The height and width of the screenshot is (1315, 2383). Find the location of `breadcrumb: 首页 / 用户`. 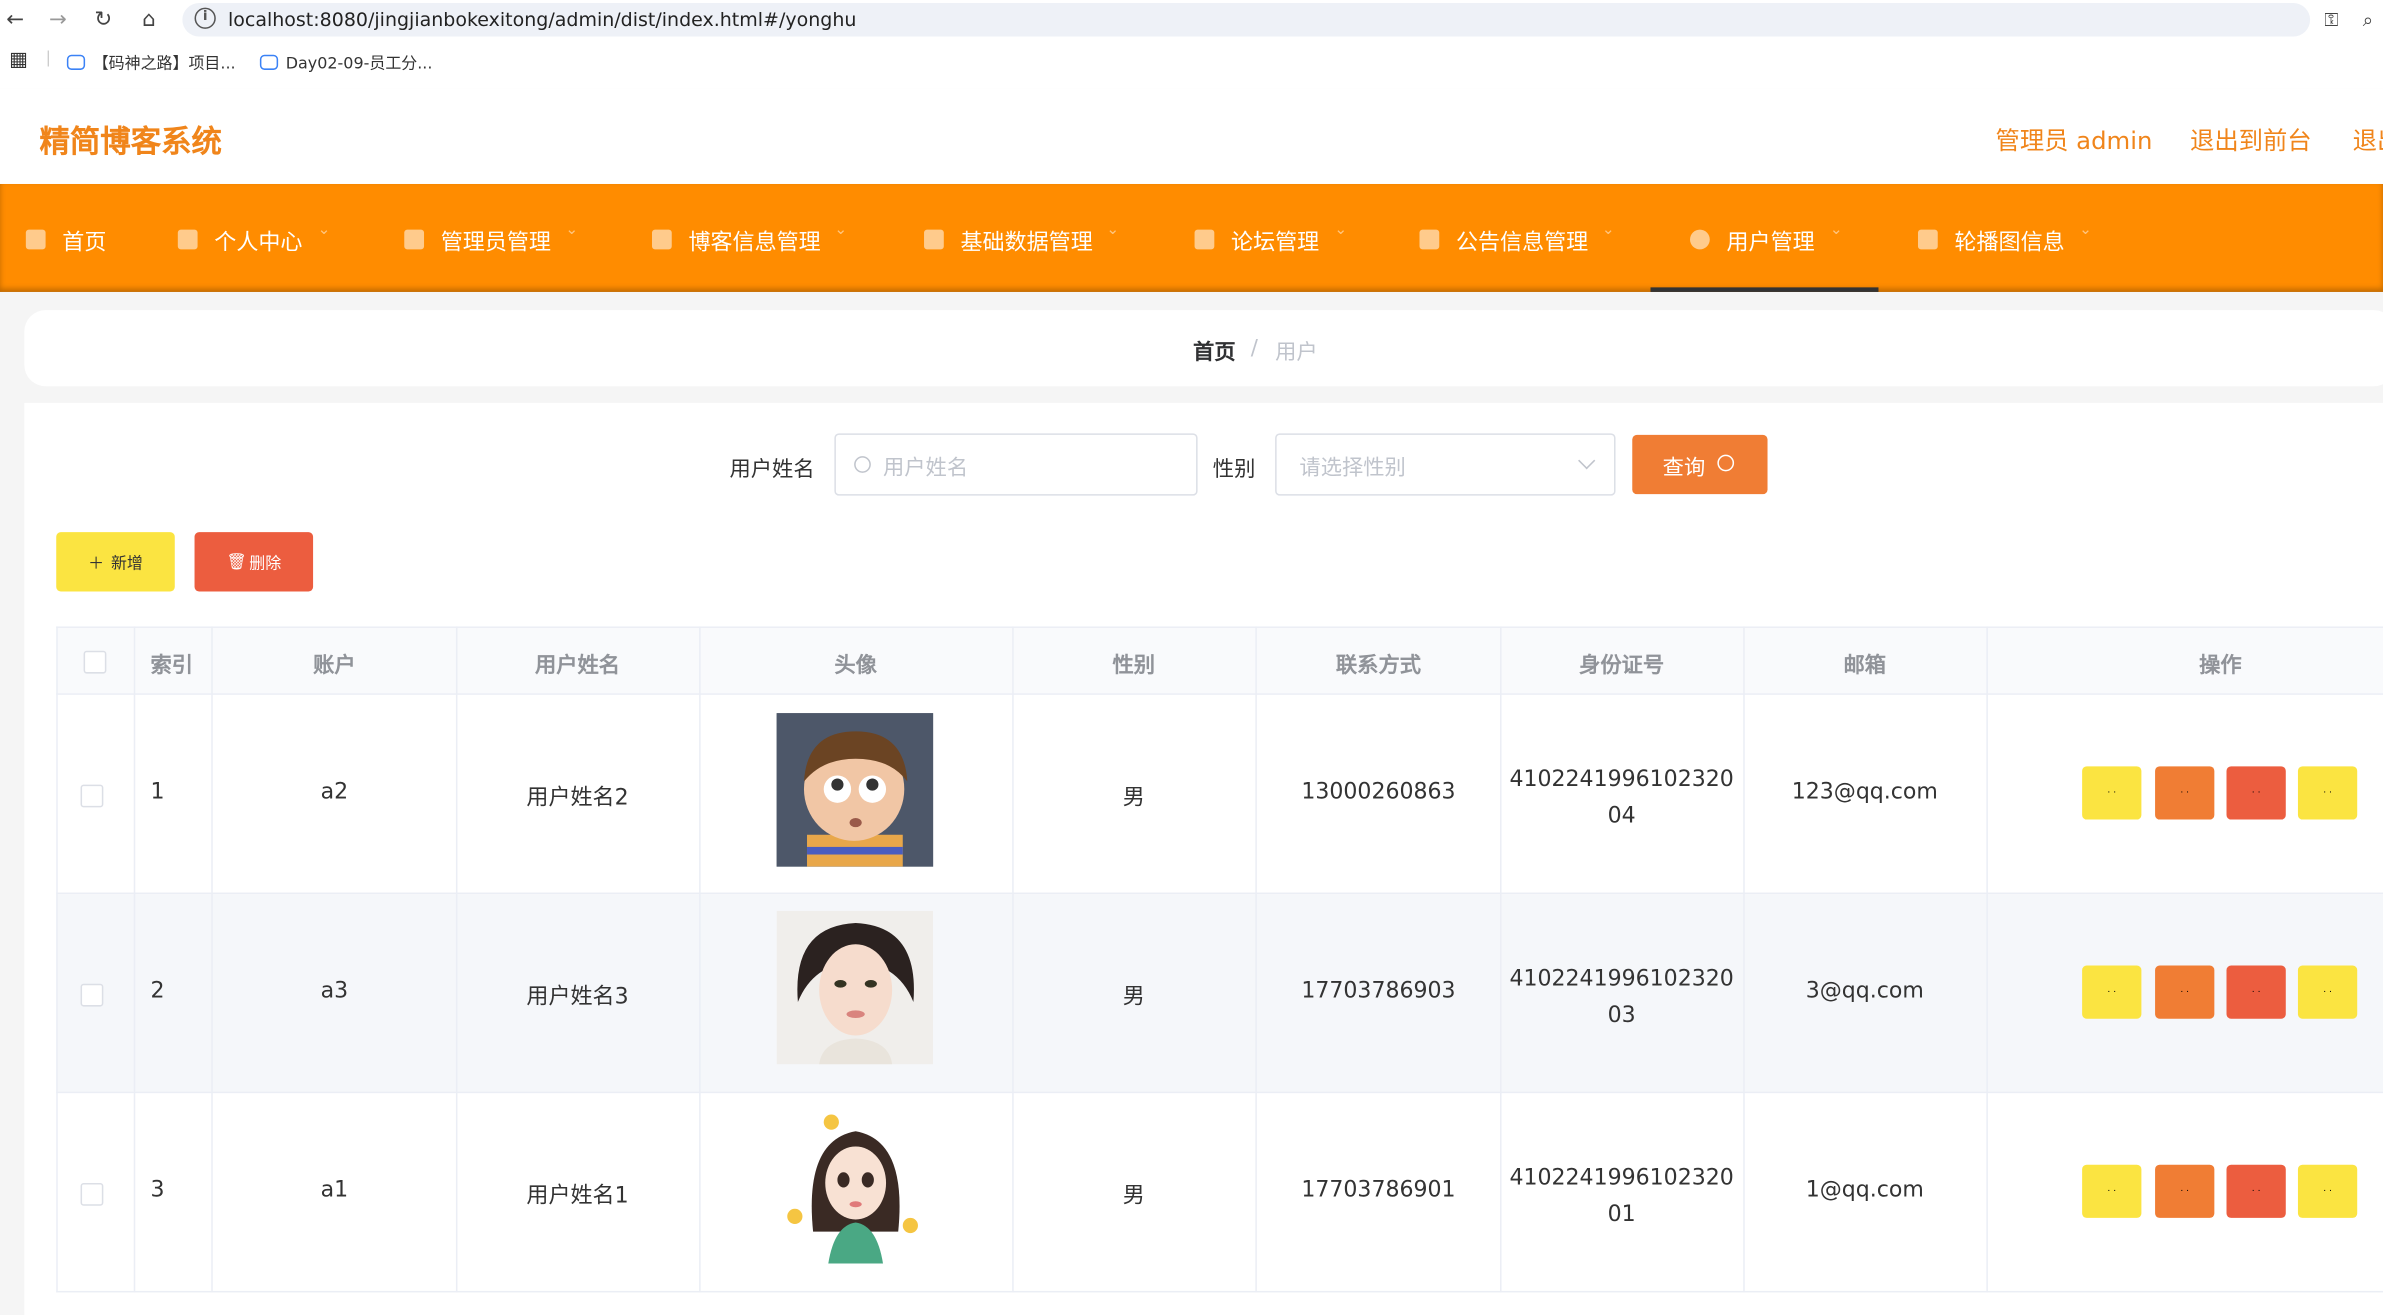

breadcrumb: 首页 / 用户 is located at coordinates (1203, 348).